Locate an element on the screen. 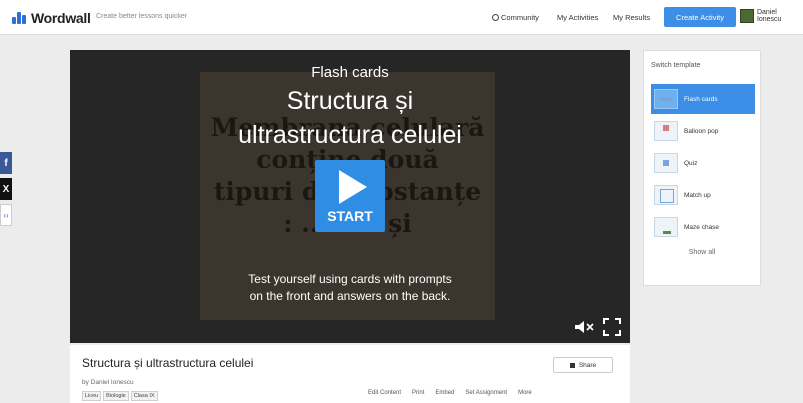 This screenshot has height=403, width=803. x-icon: X is located at coordinates (6, 189).